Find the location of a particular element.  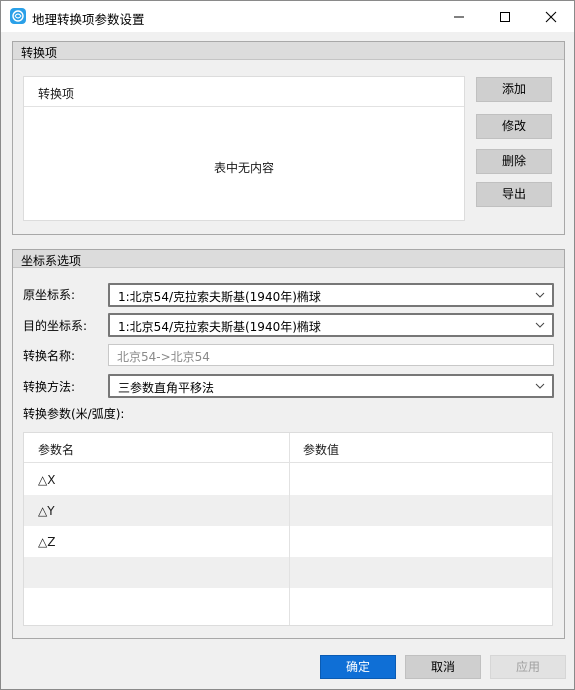

conversion-method-label: 转换方法: is located at coordinates (49, 387).